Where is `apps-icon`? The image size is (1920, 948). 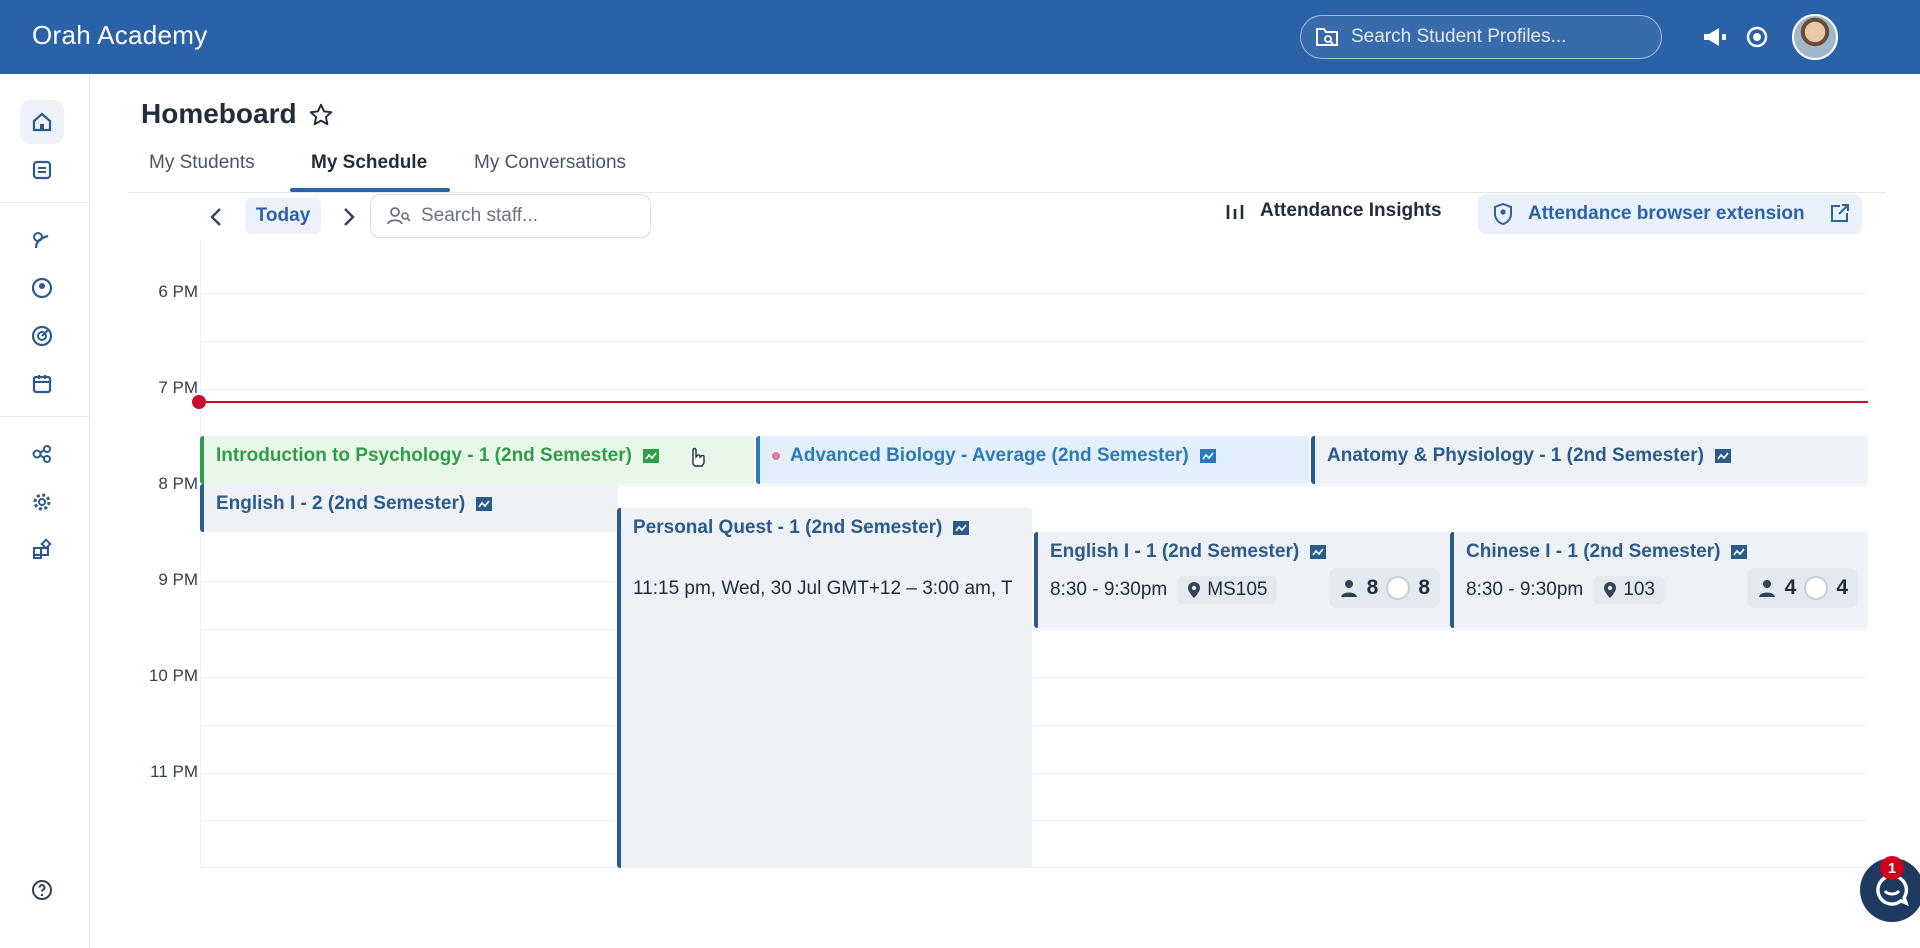
apps-icon is located at coordinates (42, 550).